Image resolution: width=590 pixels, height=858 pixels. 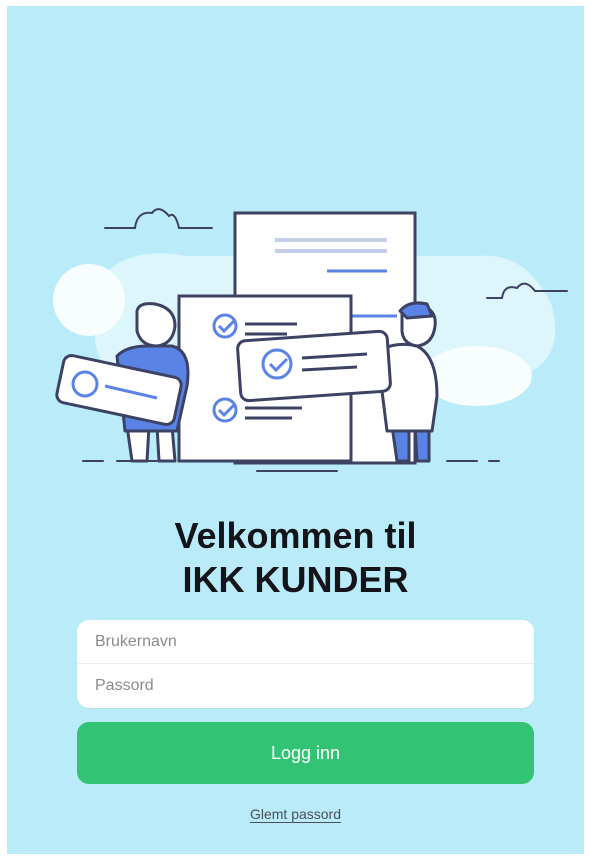 I want to click on welcome-title: Velkommen til IKK KUNDER, so click(x=295, y=558).